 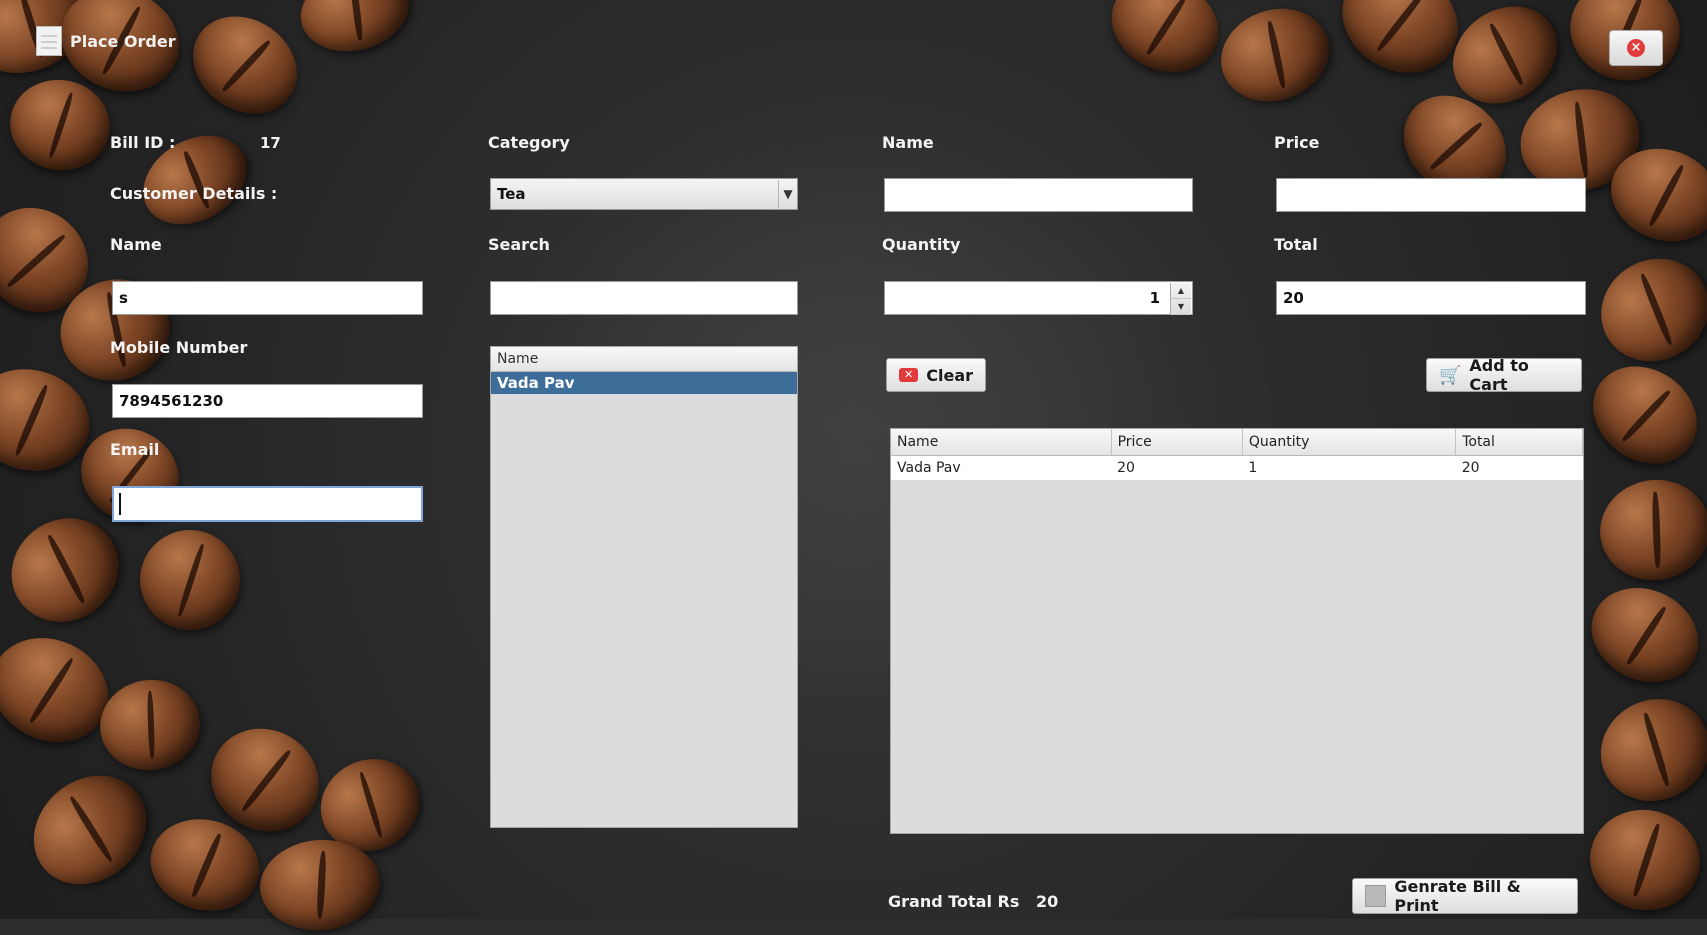 What do you see at coordinates (529, 142) in the screenshot?
I see `category-label: Category` at bounding box center [529, 142].